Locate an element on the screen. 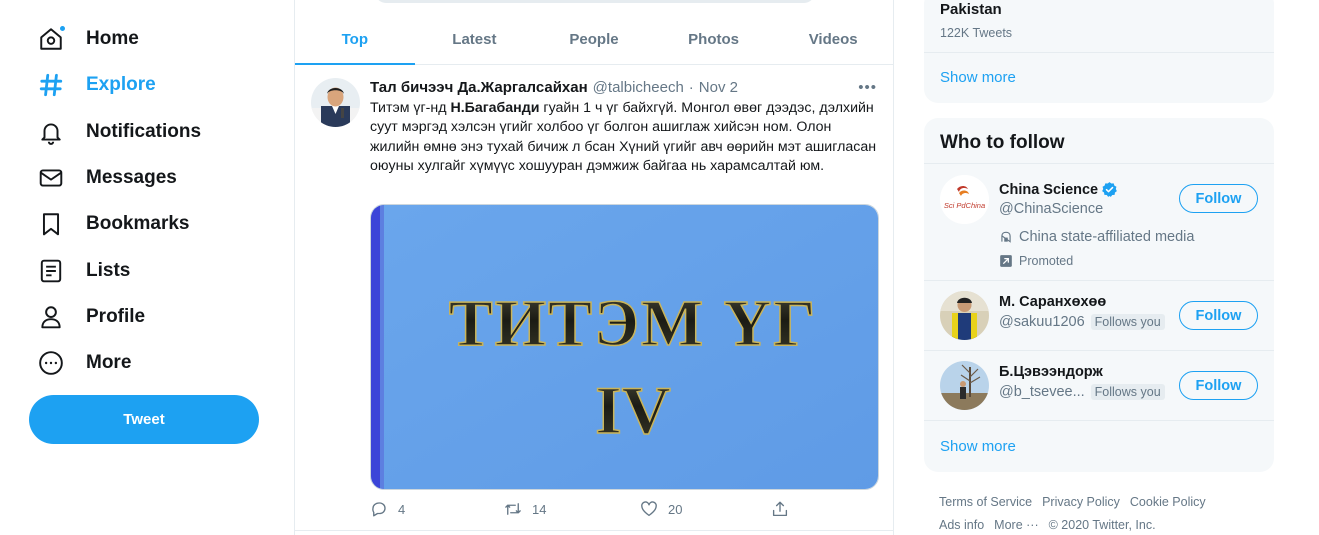  bookmark-icon is located at coordinates (51, 224).